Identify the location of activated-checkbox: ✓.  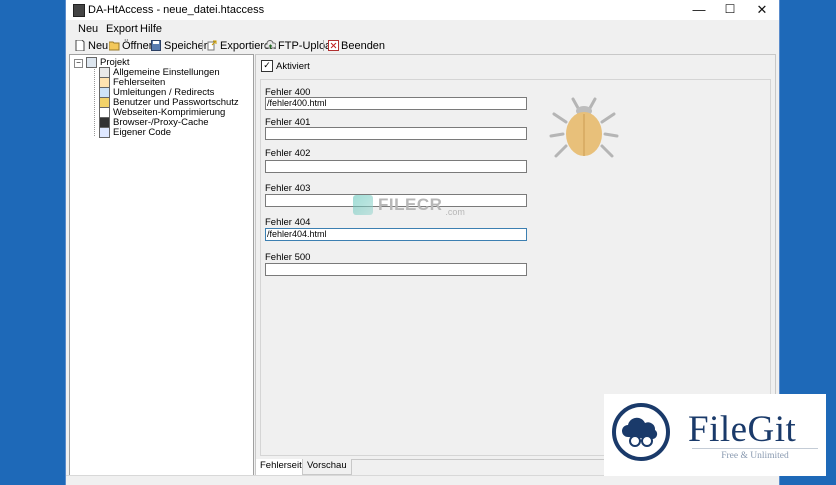
(267, 66).